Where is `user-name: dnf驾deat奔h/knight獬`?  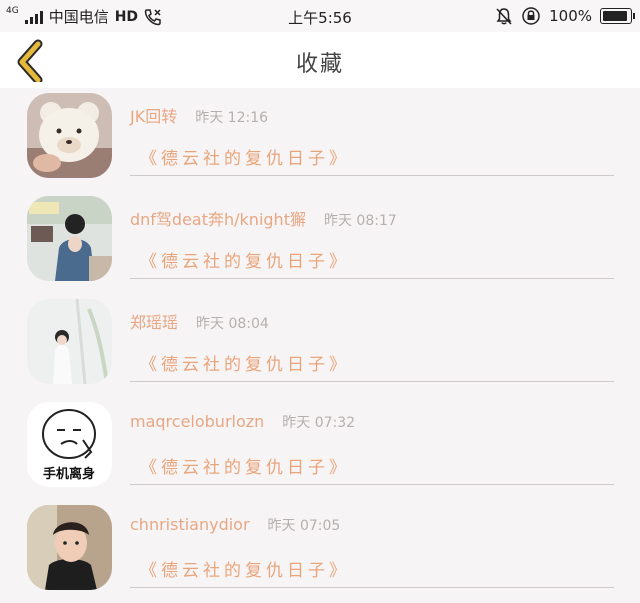
user-name: dnf驾deat奔h/knight獬 is located at coordinates (218, 218).